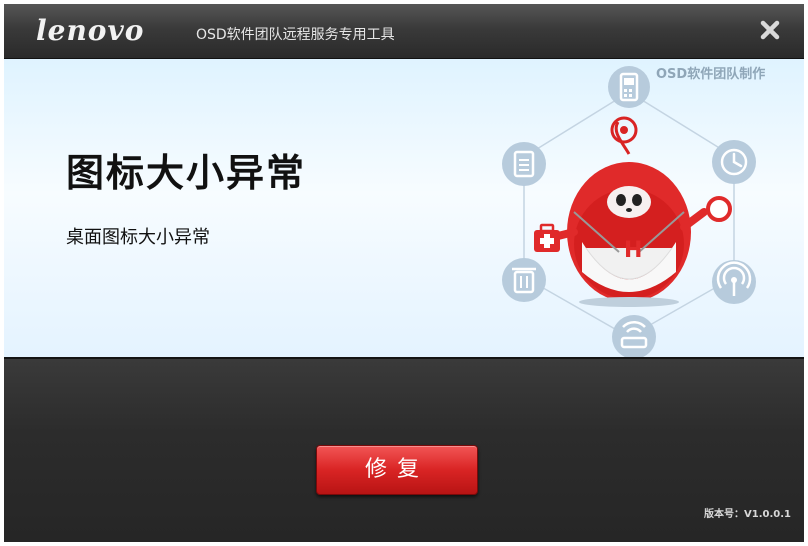 The width and height of the screenshot is (808, 546). Describe the element at coordinates (186, 173) in the screenshot. I see `page-title: 图标大小异常` at that location.